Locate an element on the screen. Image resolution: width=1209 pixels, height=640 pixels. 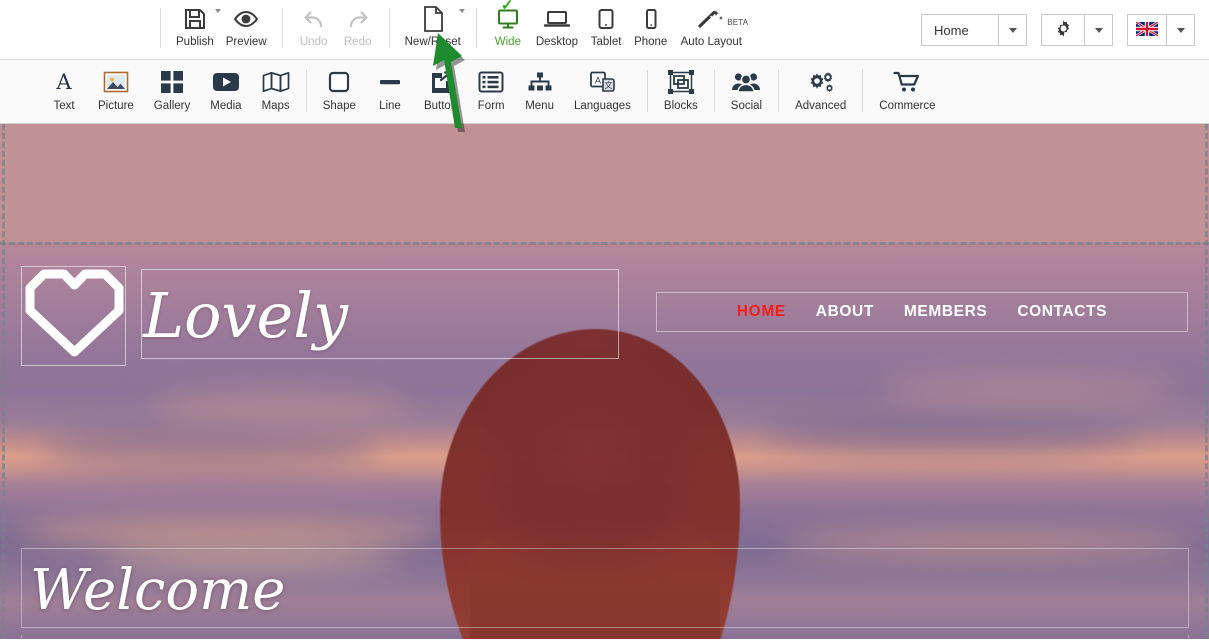
tool-blocks: Blocks is located at coordinates (681, 86).